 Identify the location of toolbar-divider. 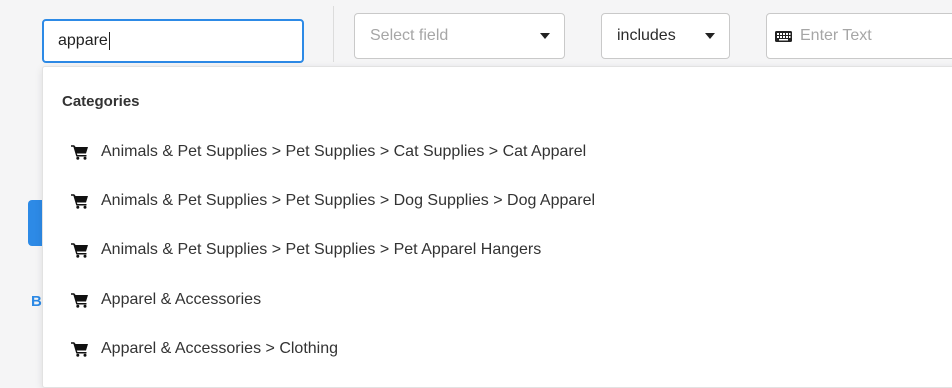
(333, 34).